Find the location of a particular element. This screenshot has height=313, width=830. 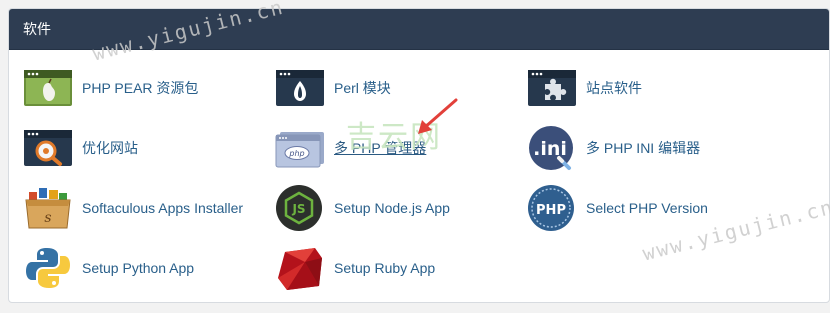

item-label: Softaculous Apps Installer is located at coordinates (163, 208).